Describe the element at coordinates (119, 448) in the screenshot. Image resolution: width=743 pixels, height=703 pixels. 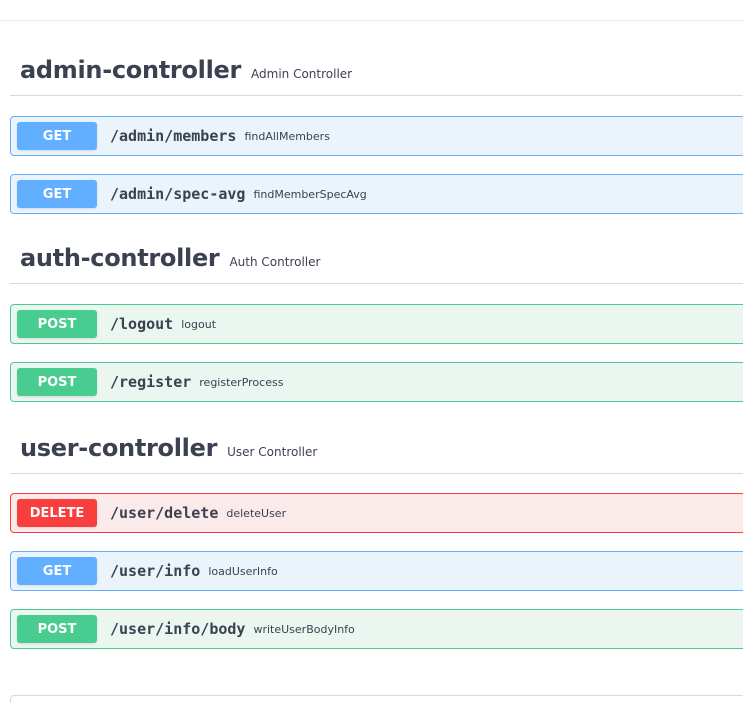
I see `tag-name: user-controller` at that location.